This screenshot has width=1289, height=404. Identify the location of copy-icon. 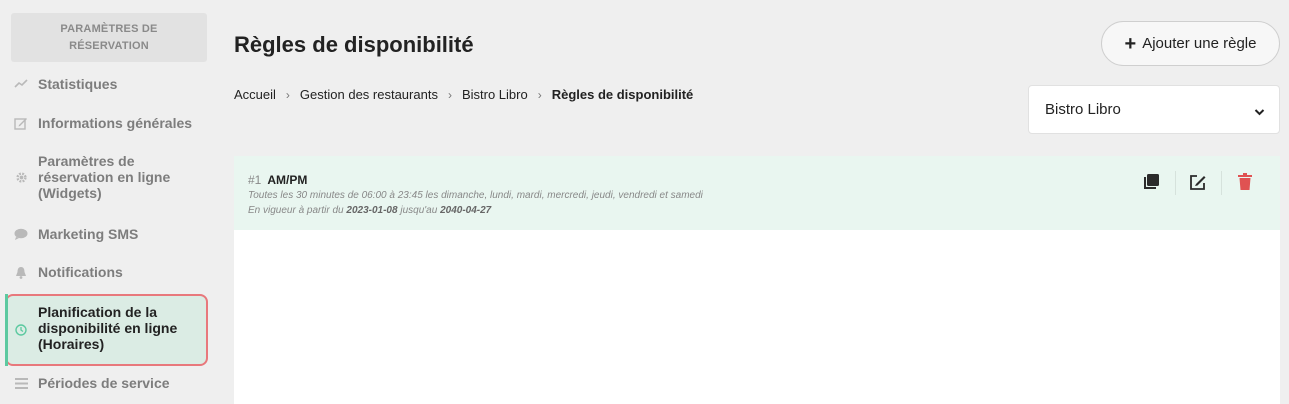
(1151, 184).